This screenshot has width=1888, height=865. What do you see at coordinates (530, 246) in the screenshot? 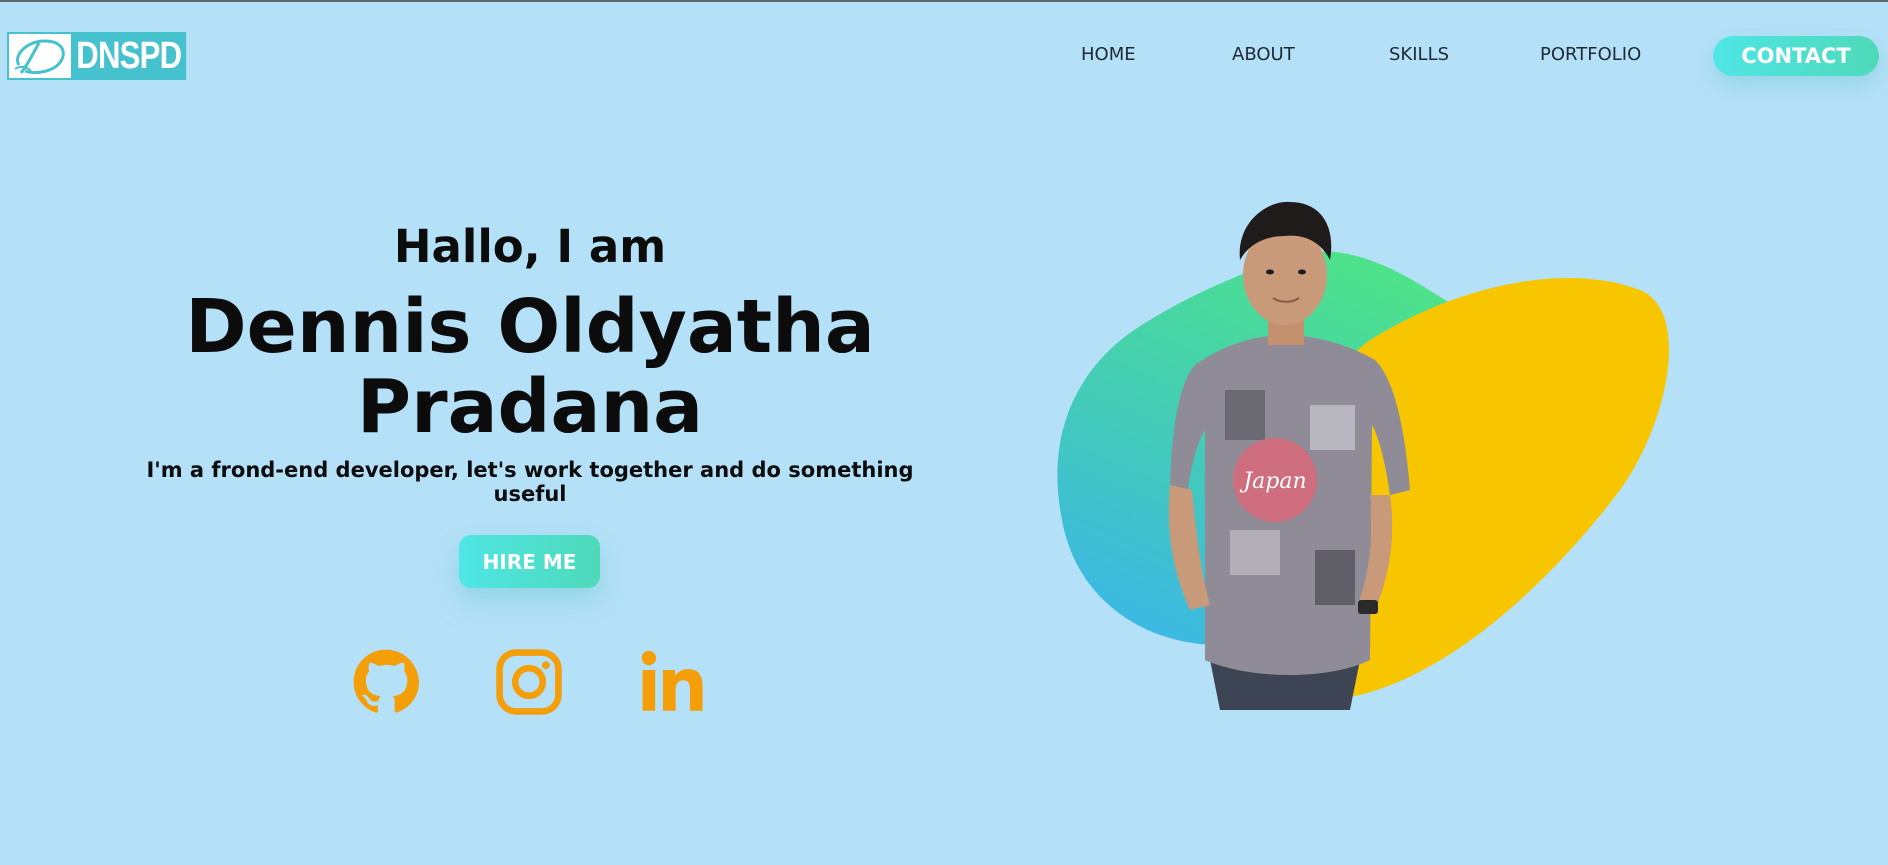
I see `hero-greeting: Hallo, I am` at bounding box center [530, 246].